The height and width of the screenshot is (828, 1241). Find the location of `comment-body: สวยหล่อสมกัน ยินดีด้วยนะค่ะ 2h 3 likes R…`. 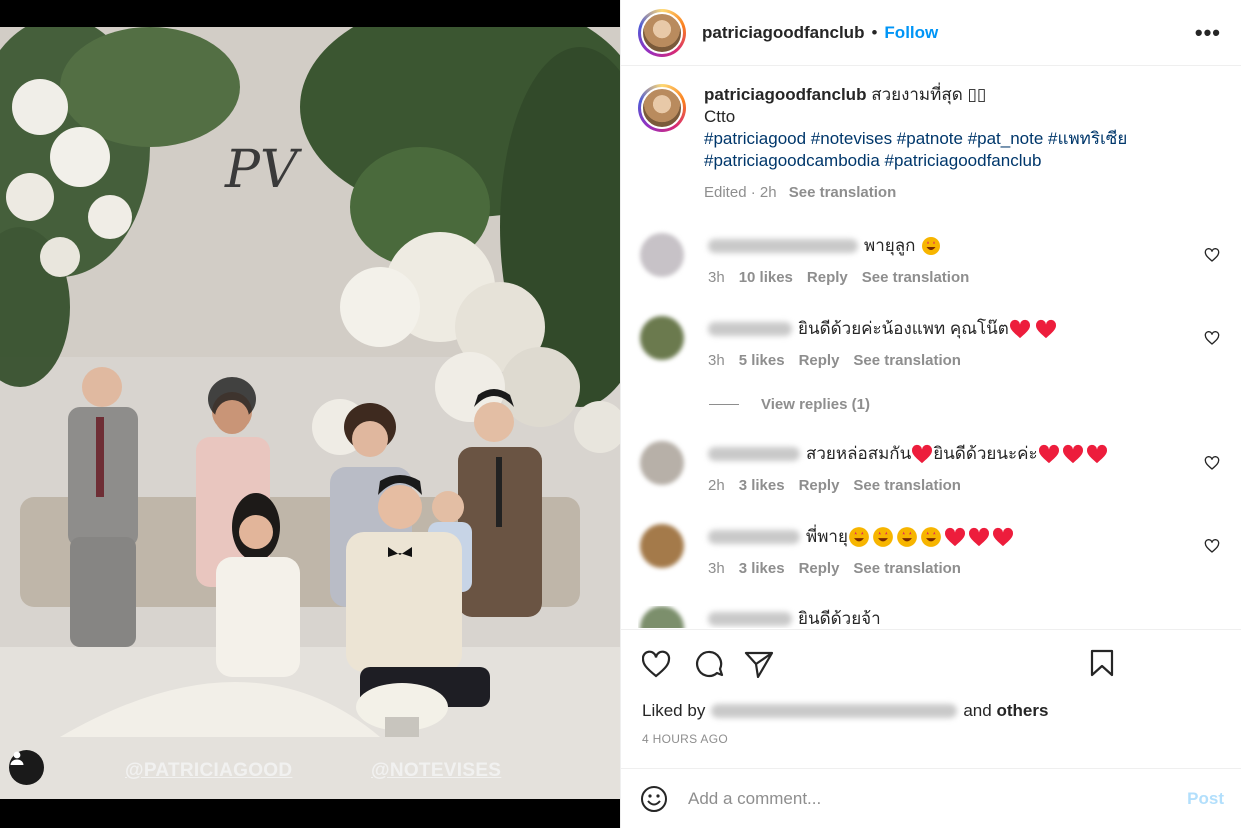

comment-body: สวยหล่อสมกัน ยินดีด้วยนะค่ะ 2h 3 likes R… is located at coordinates (948, 468).